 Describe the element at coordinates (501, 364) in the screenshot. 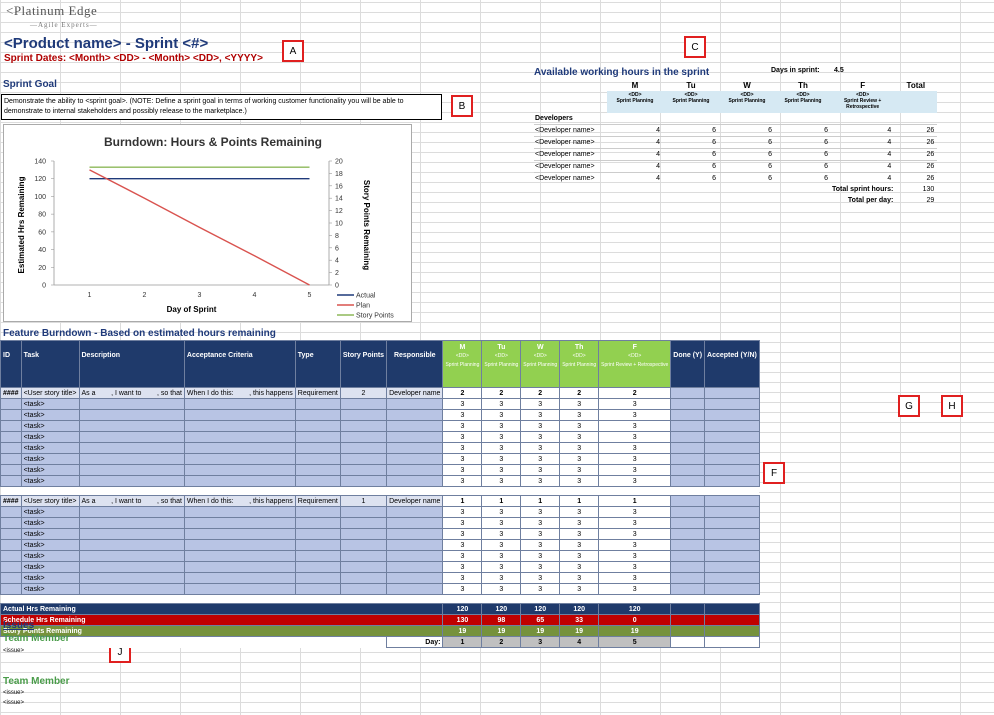

I see `day-column-header: Tu <DD> Sprint Planning` at that location.